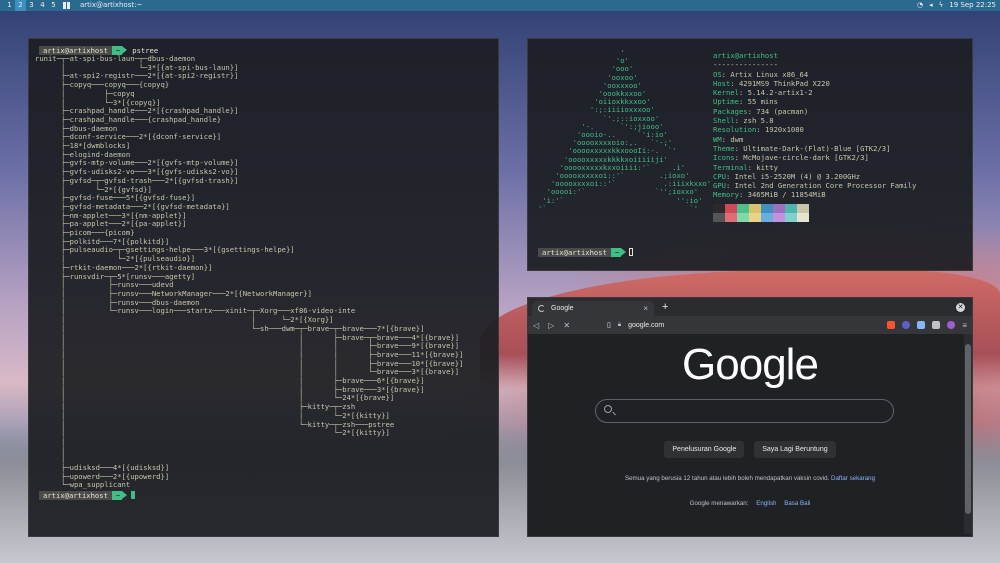 The image size is (1000, 563). What do you see at coordinates (665, 307) in the screenshot?
I see `new-tab-icon: +` at bounding box center [665, 307].